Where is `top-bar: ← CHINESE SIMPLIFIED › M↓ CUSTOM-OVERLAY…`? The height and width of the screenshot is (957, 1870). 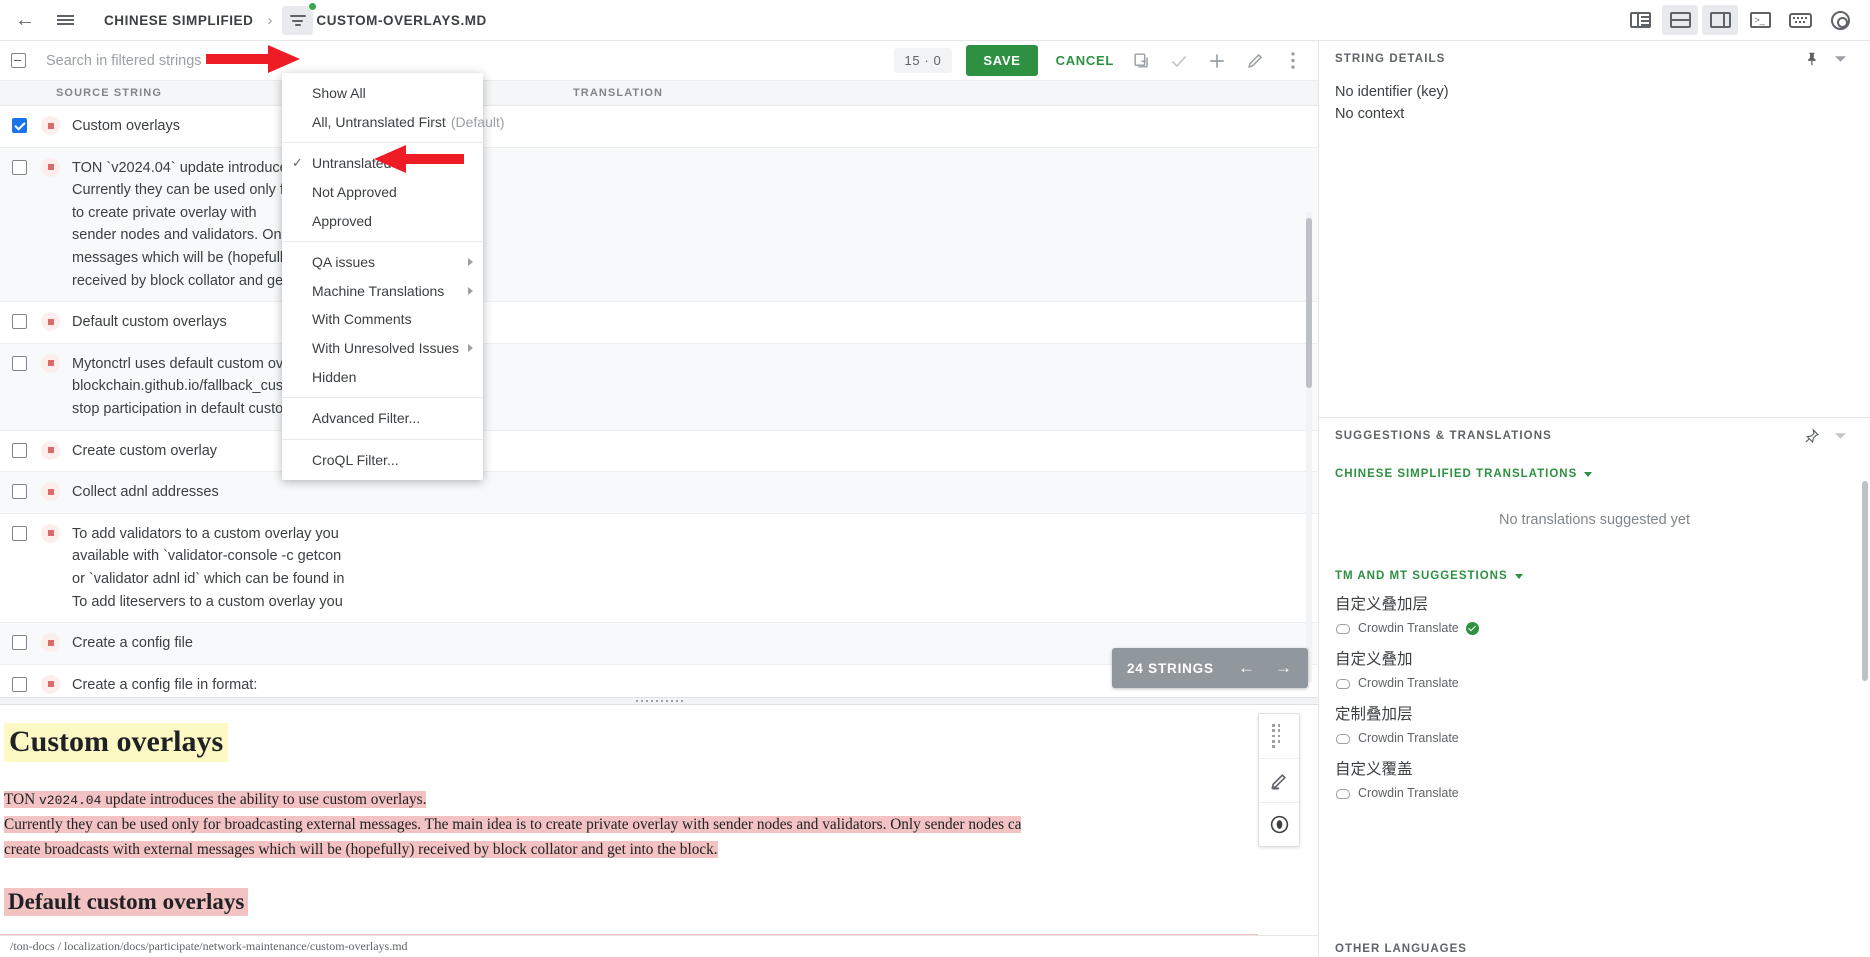 top-bar: ← CHINESE SIMPLIFIED › M↓ CUSTOM-OVERLAY… is located at coordinates (935, 20).